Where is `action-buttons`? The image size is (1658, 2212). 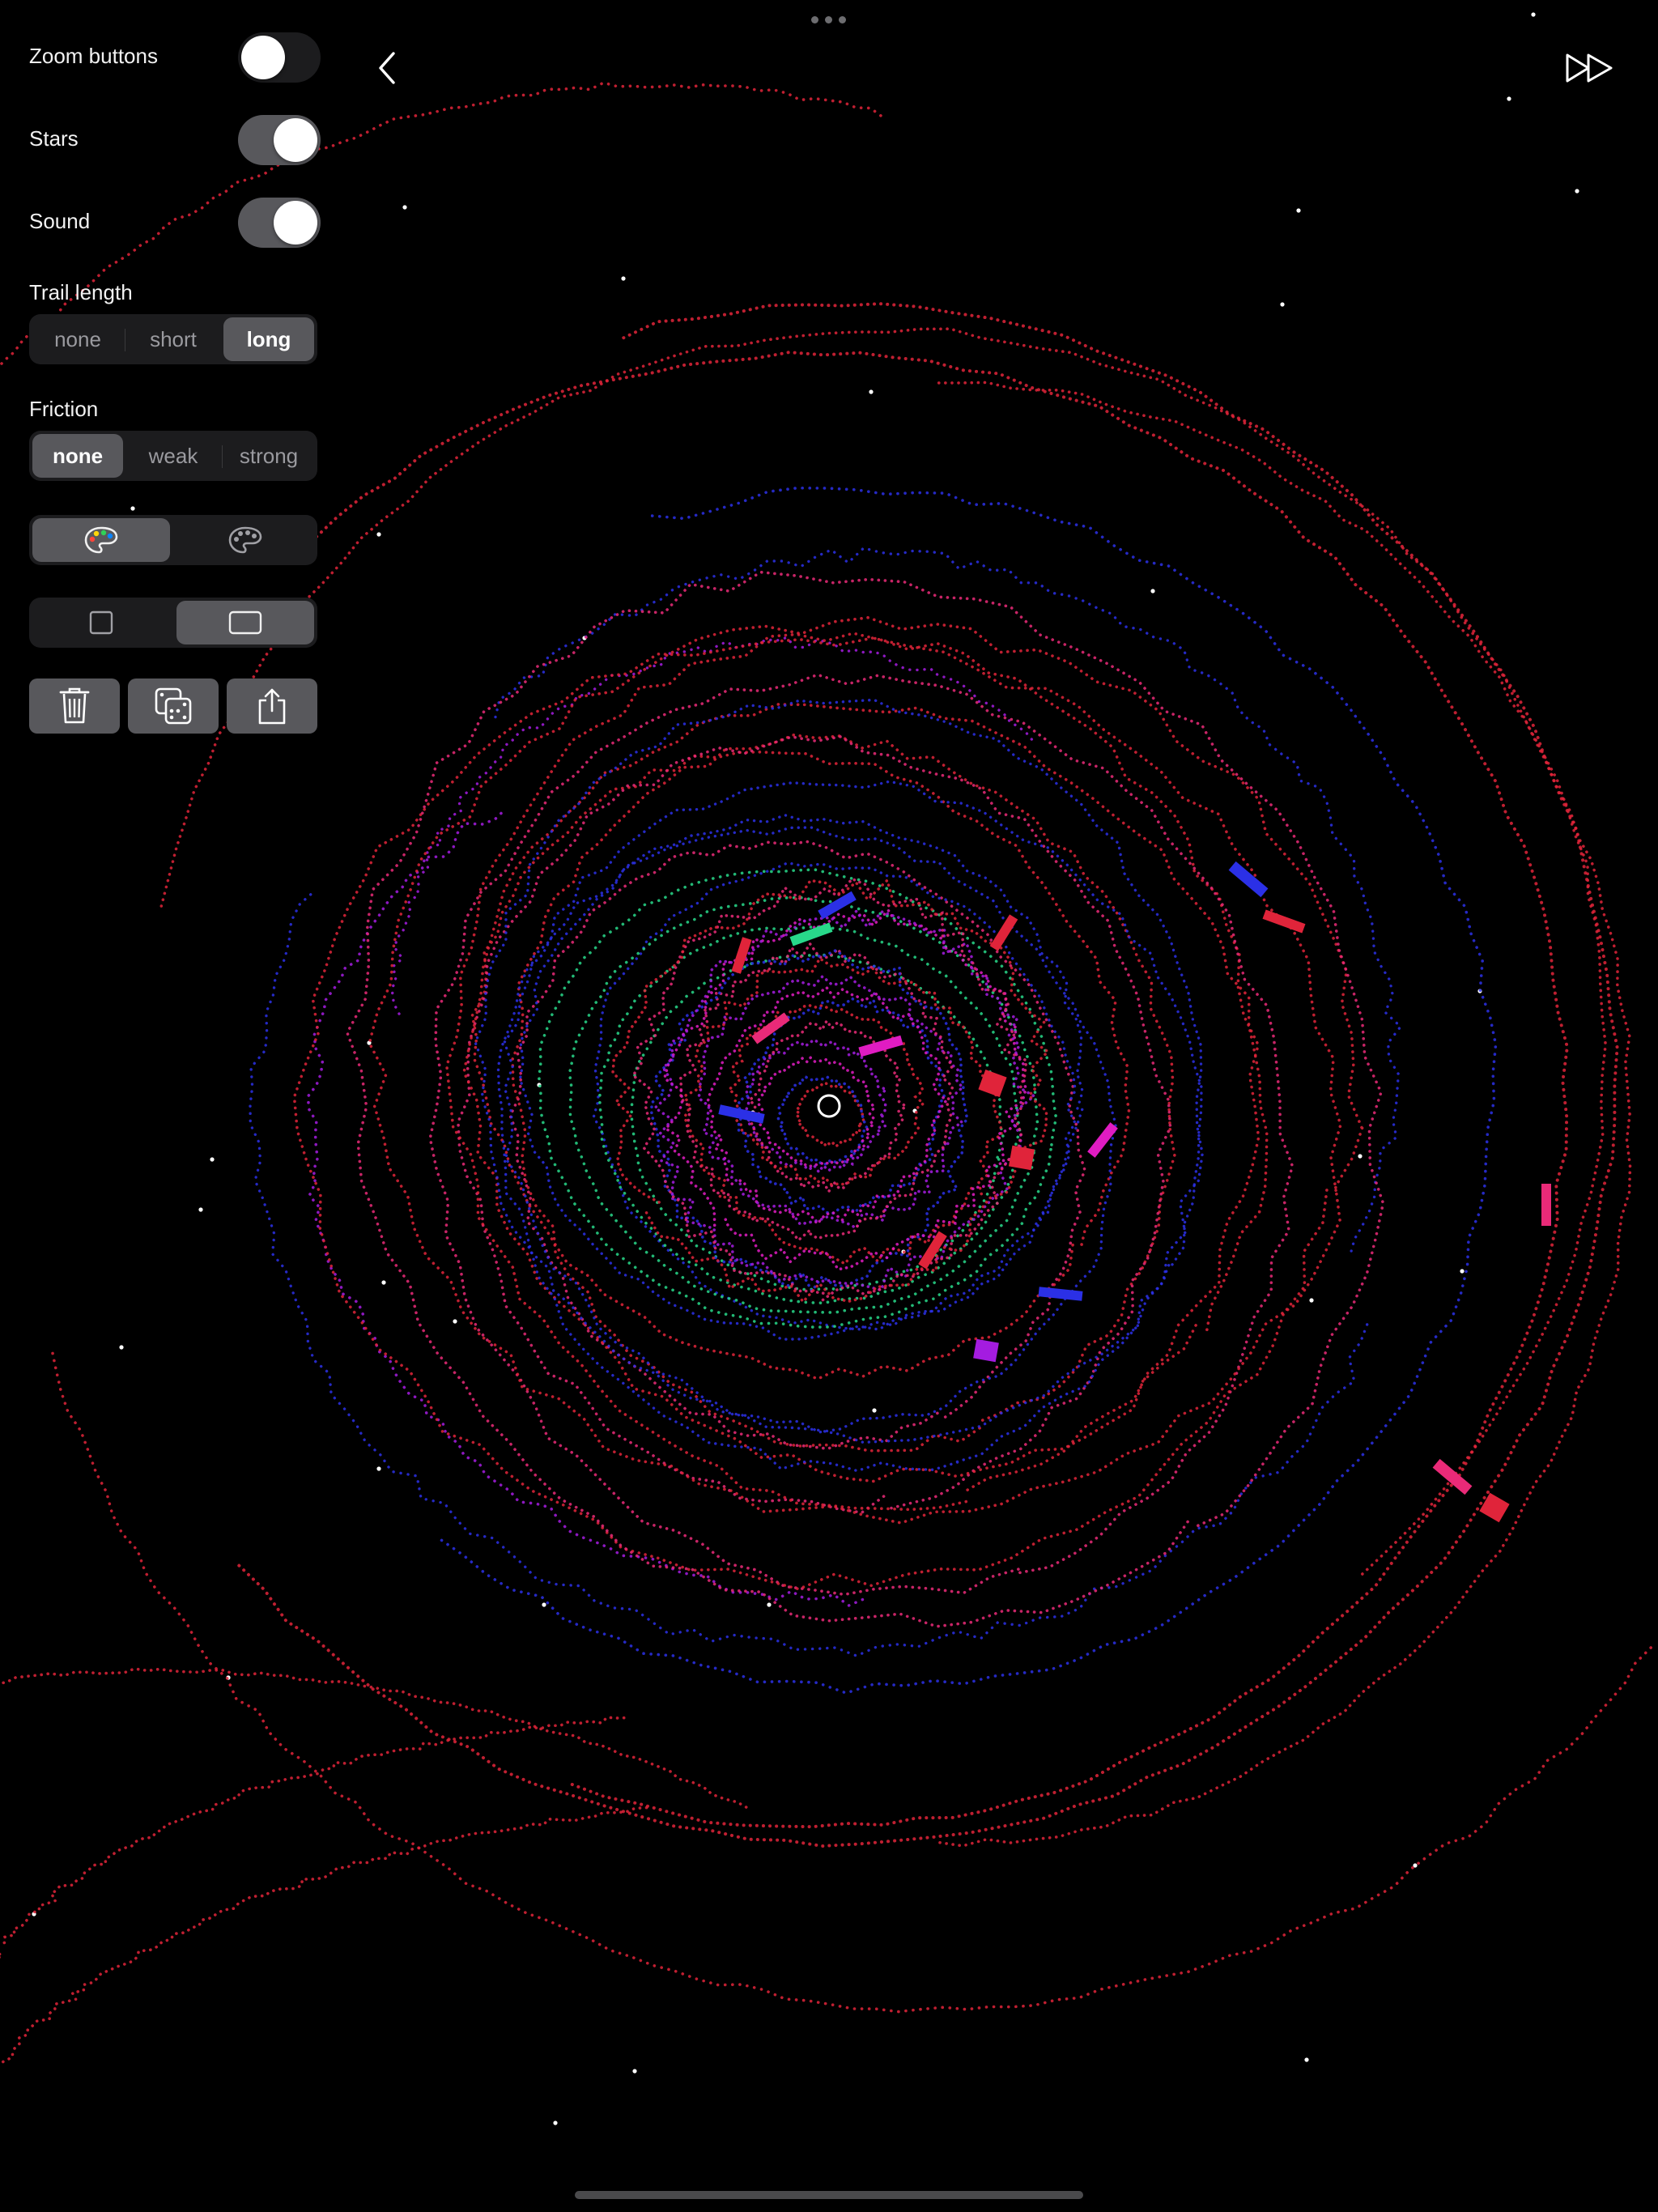
action-buttons is located at coordinates (175, 706).